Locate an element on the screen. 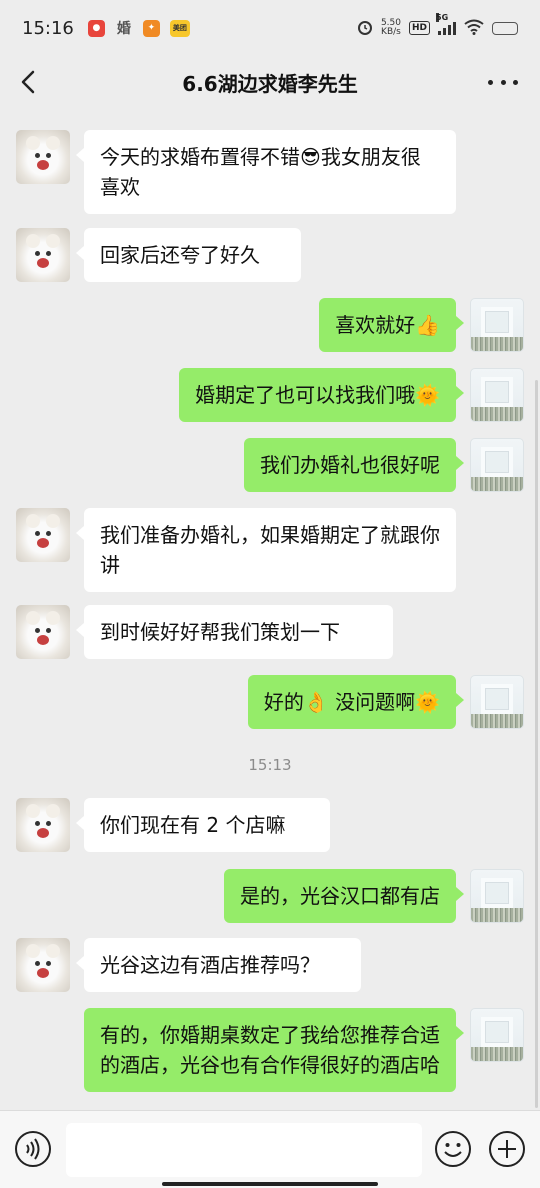 The width and height of the screenshot is (540, 1188). status-bar: 15:16 ● 婚 ✦ 美团 5.50 KB/s HD 5G is located at coordinates (270, 28).